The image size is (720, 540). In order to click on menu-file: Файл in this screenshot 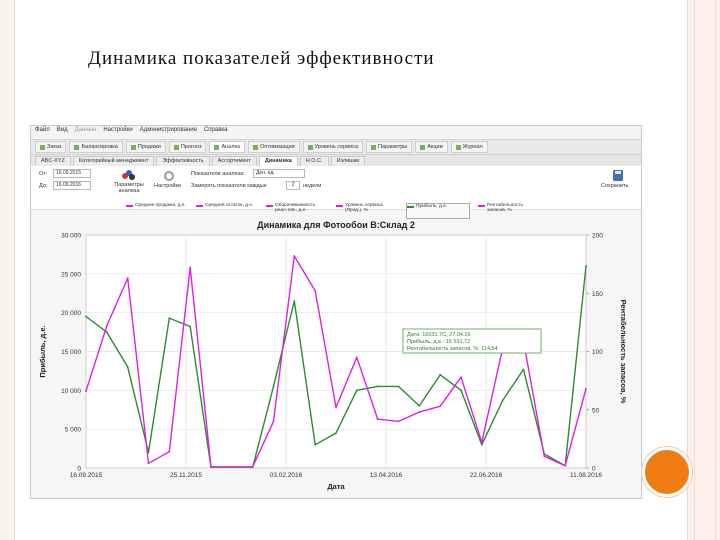, I will do `click(42, 132)`.